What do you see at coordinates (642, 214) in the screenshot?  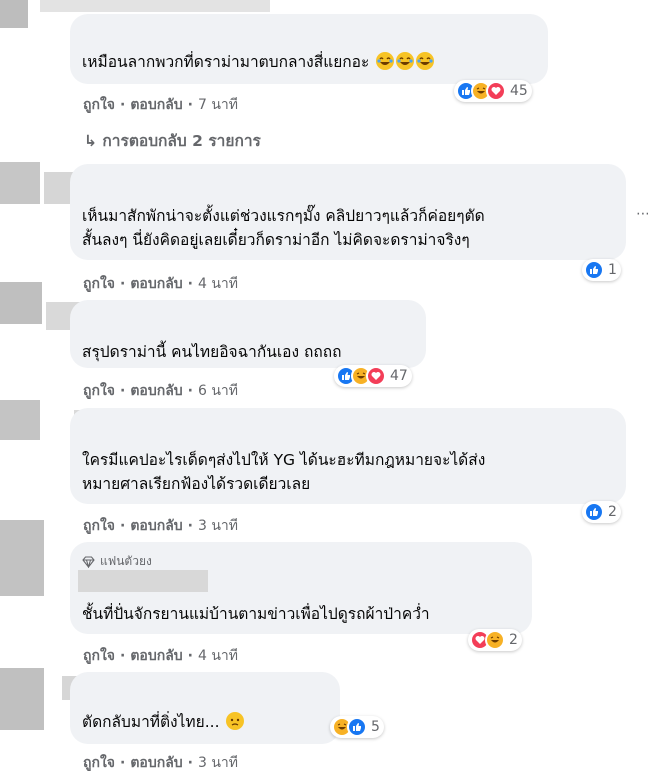 I see `more-options-icon: ⋯` at bounding box center [642, 214].